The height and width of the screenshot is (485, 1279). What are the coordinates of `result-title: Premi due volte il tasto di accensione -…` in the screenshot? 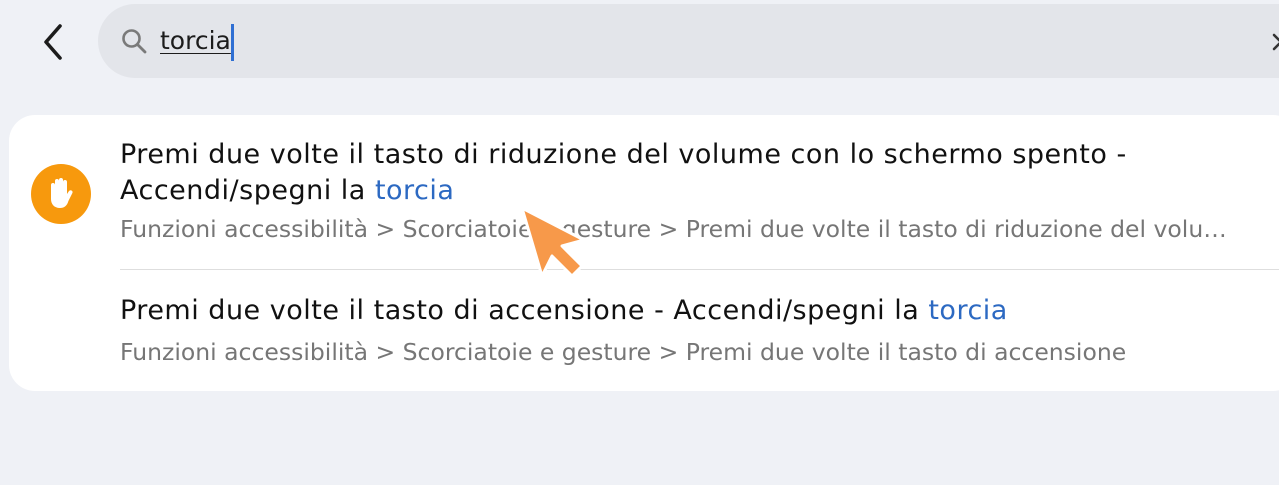 It's located at (564, 310).